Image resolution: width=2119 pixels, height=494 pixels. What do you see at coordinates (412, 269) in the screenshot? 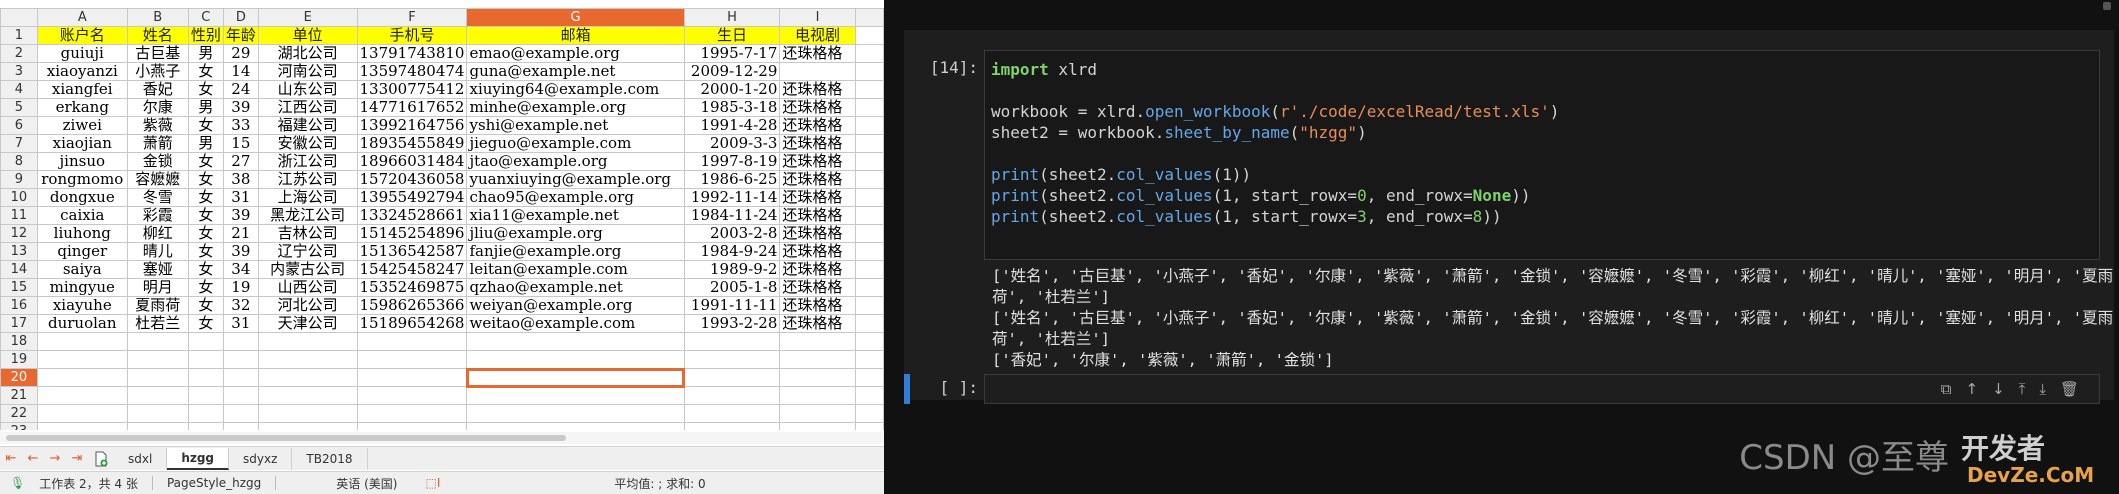
I see `cell: 15425458247` at bounding box center [412, 269].